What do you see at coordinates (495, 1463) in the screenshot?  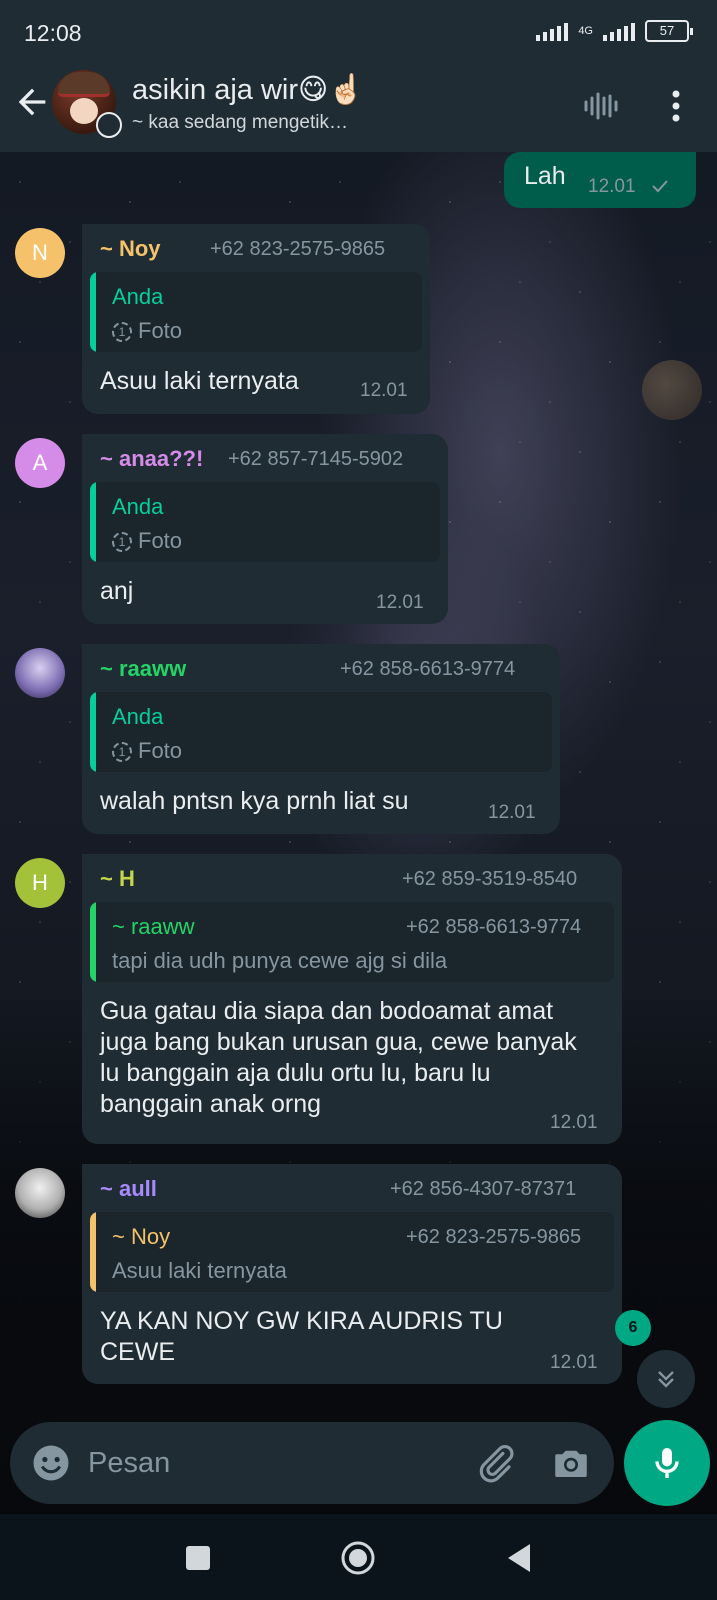 I see `attach-icon` at bounding box center [495, 1463].